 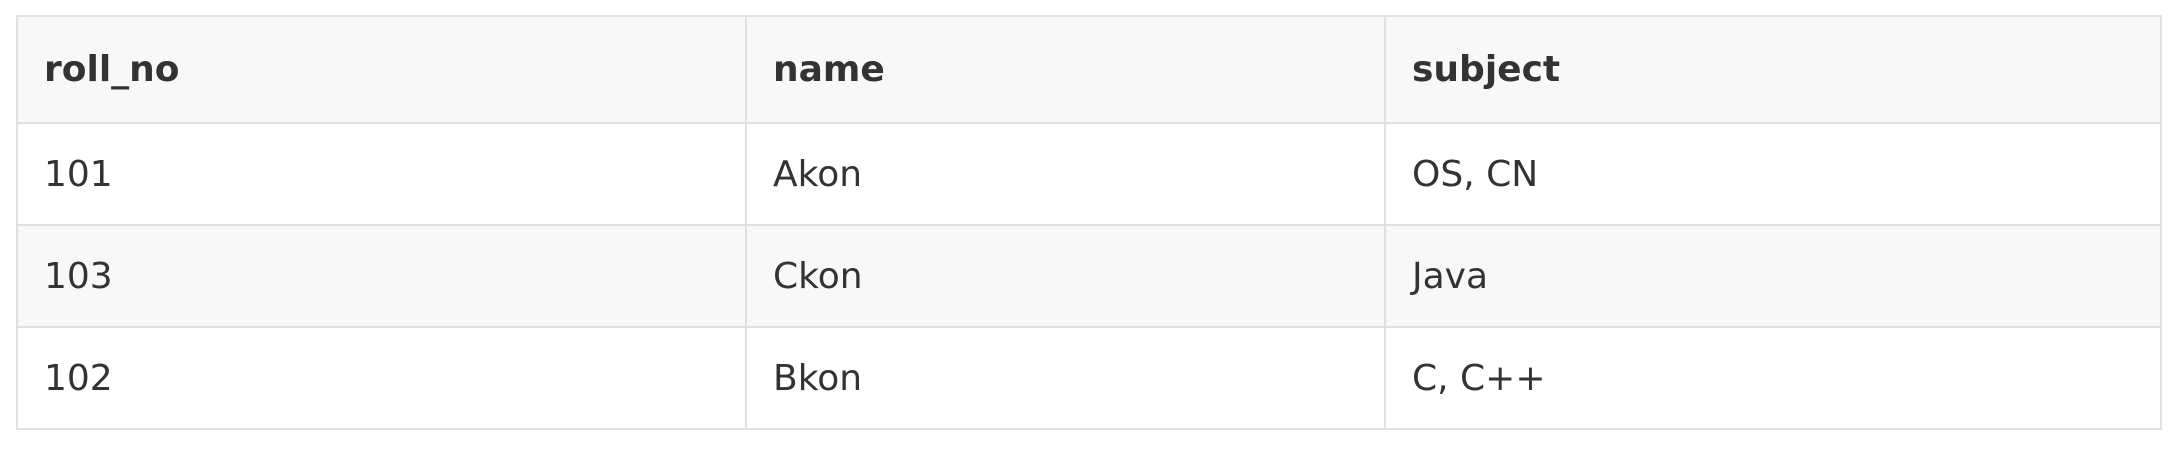 I want to click on cell-roll-no: 103, so click(x=381, y=276).